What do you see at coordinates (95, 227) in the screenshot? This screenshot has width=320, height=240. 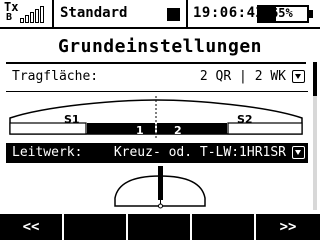 I see `softkey-2-button` at bounding box center [95, 227].